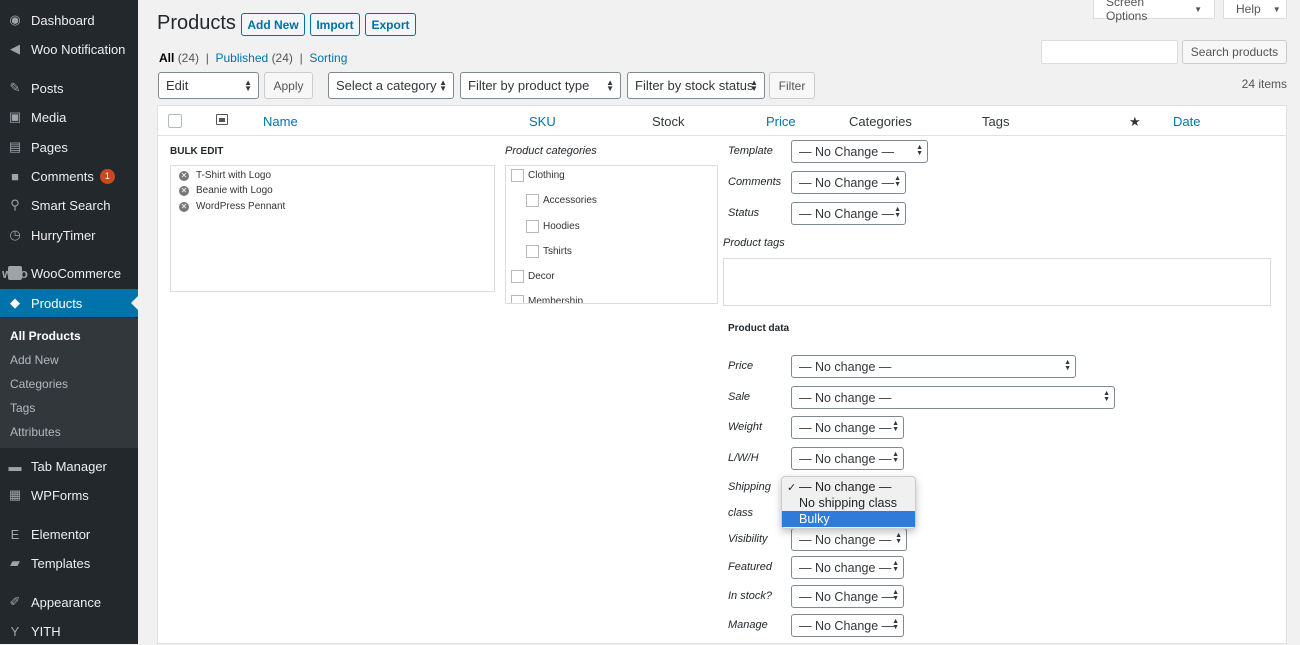 This screenshot has height=645, width=1300. What do you see at coordinates (15, 273) in the screenshot?
I see `woocommerce-icon: woo` at bounding box center [15, 273].